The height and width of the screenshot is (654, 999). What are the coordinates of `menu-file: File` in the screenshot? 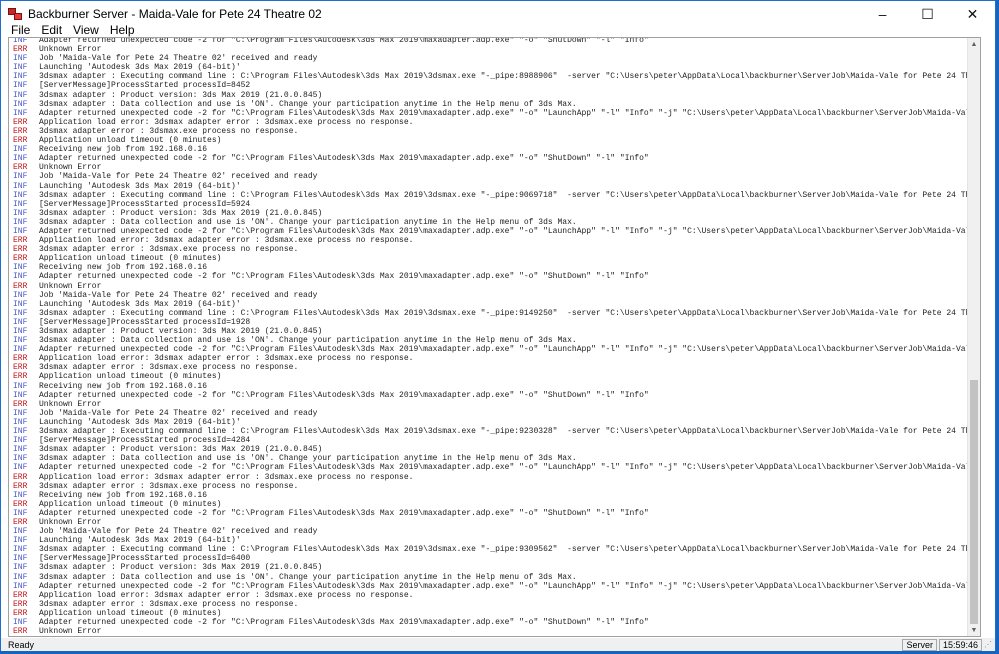 It's located at (18, 30).